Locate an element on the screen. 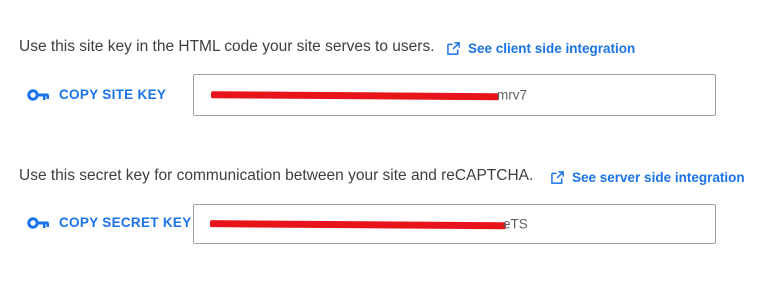  copy-site-key-label: COPY SITE KEY is located at coordinates (113, 94).